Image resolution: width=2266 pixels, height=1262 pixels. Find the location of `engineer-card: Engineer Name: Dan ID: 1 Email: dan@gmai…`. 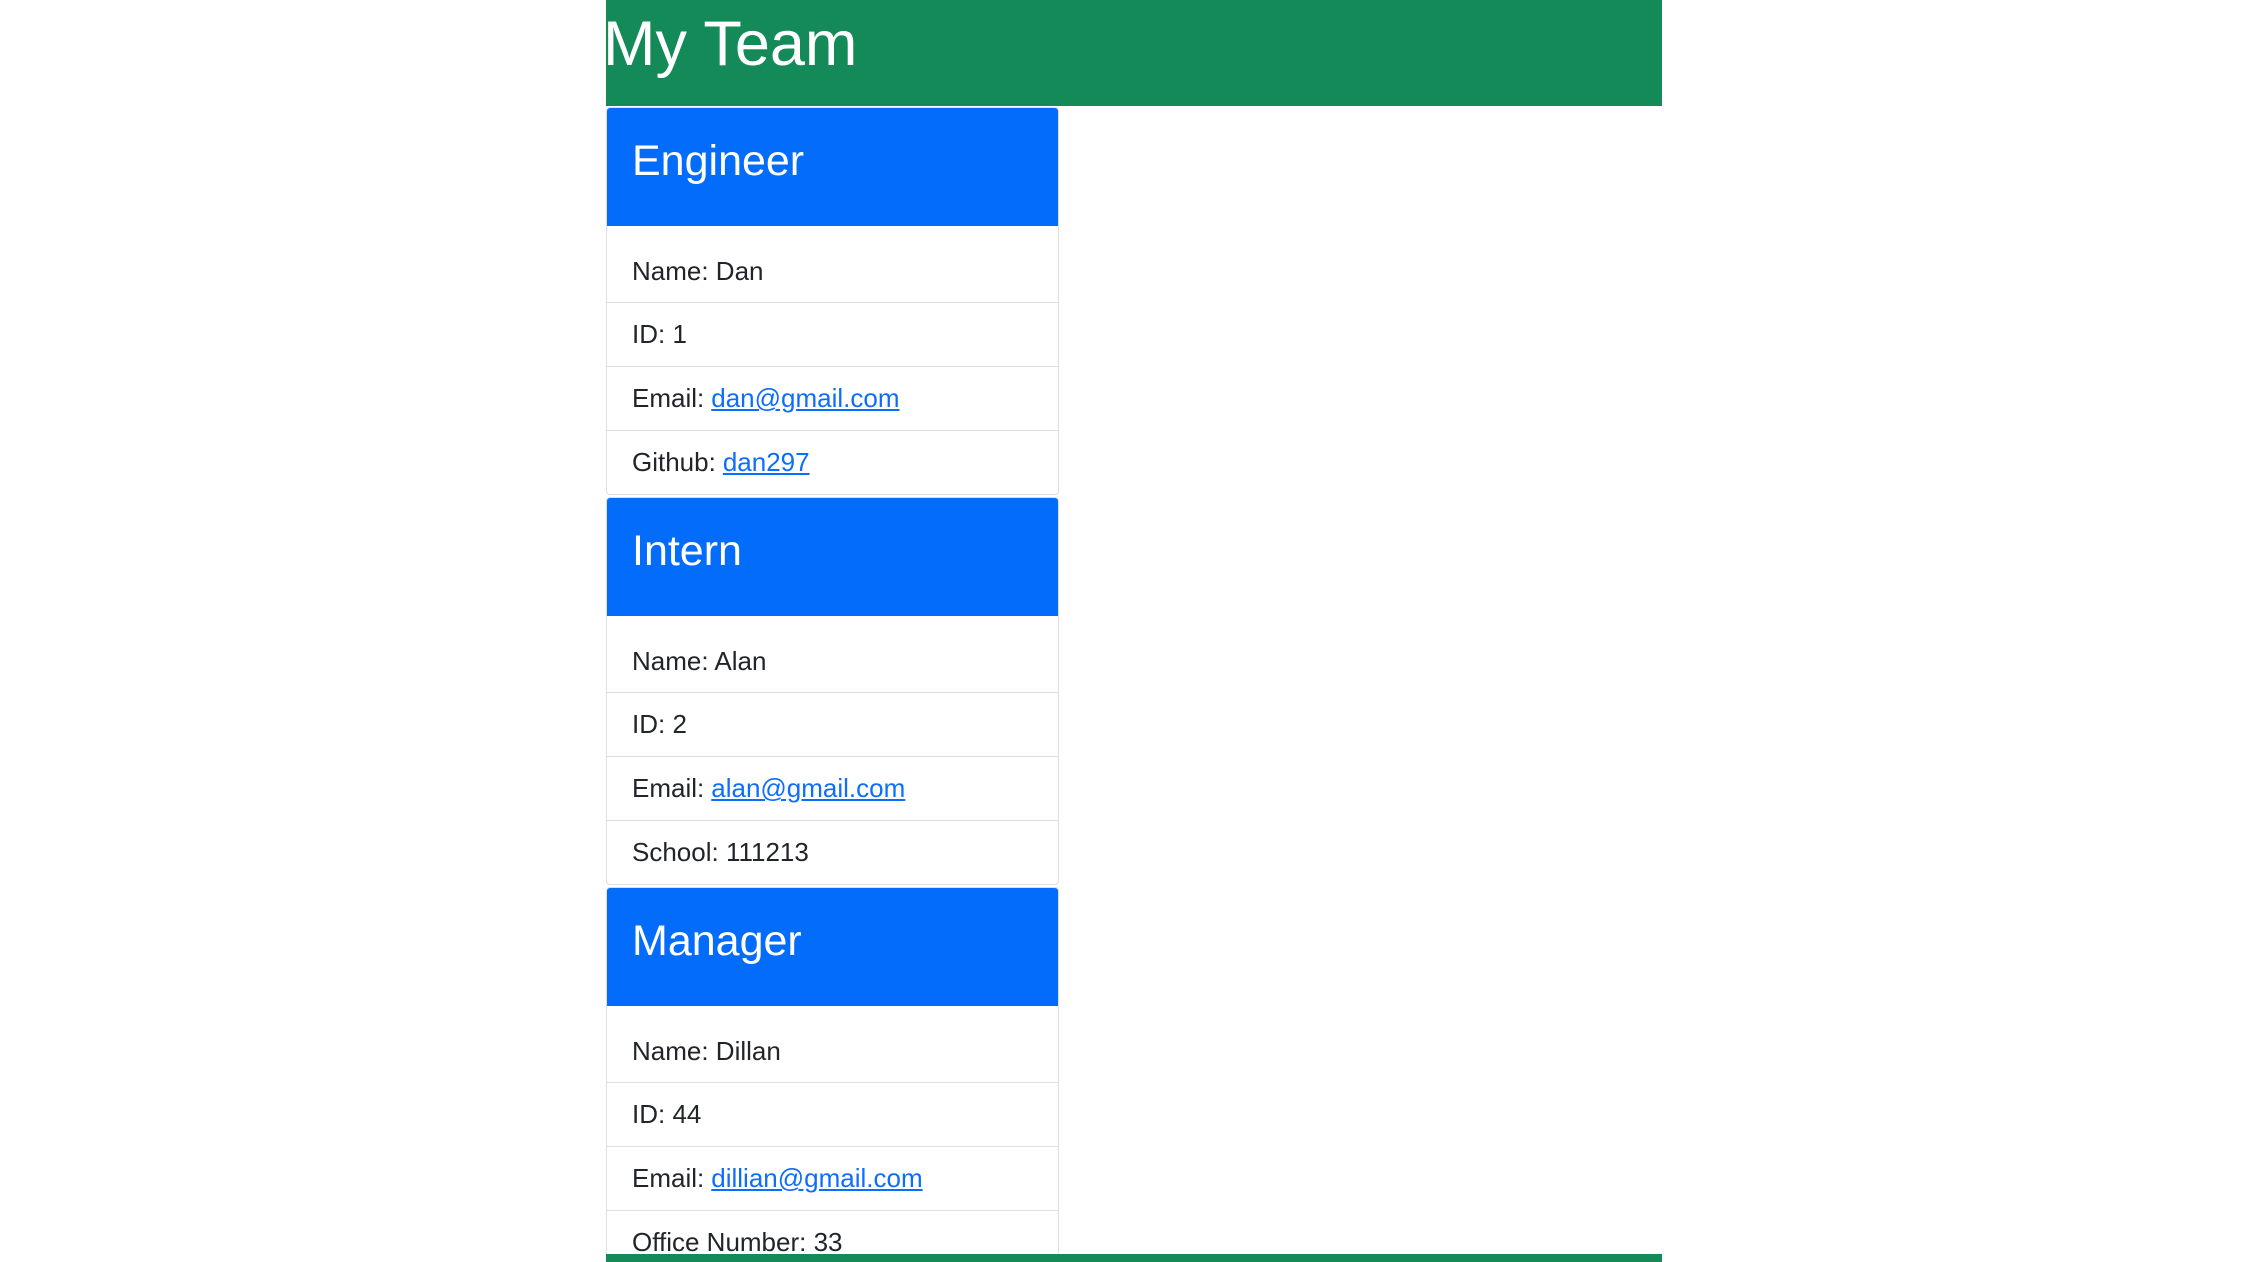

engineer-card: Engineer Name: Dan ID: 1 Email: dan@gmai… is located at coordinates (832, 301).